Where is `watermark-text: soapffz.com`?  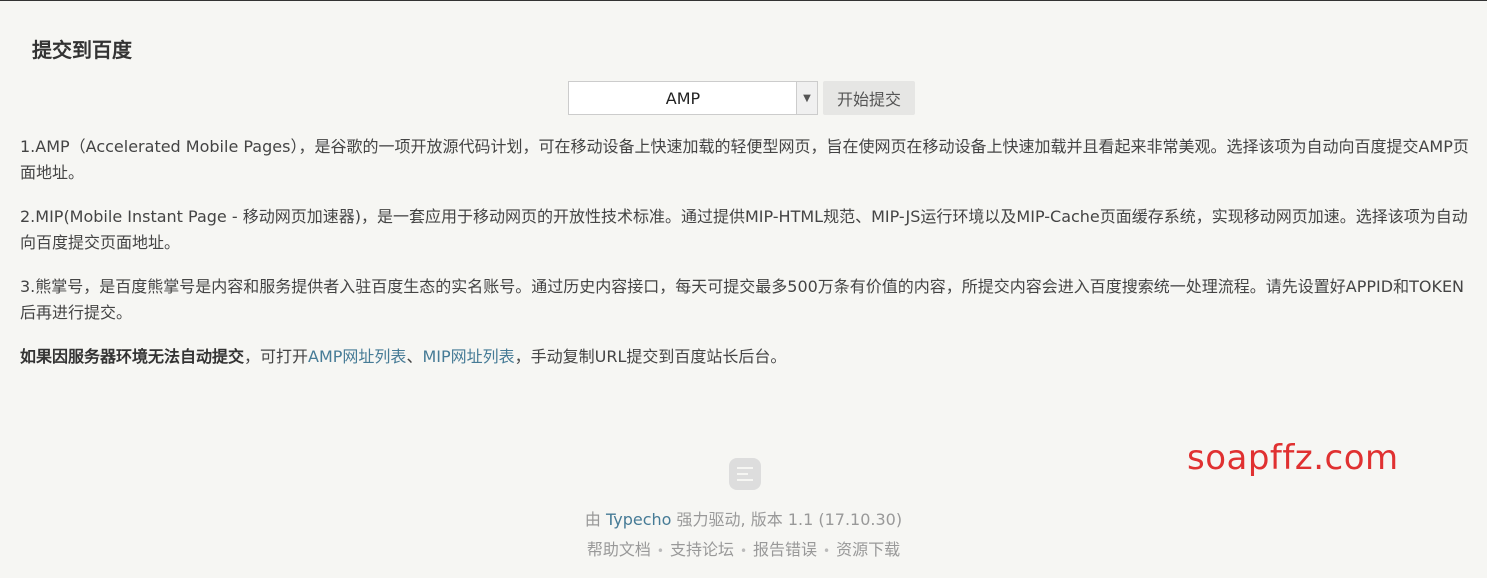
watermark-text: soapffz.com is located at coordinates (1293, 458).